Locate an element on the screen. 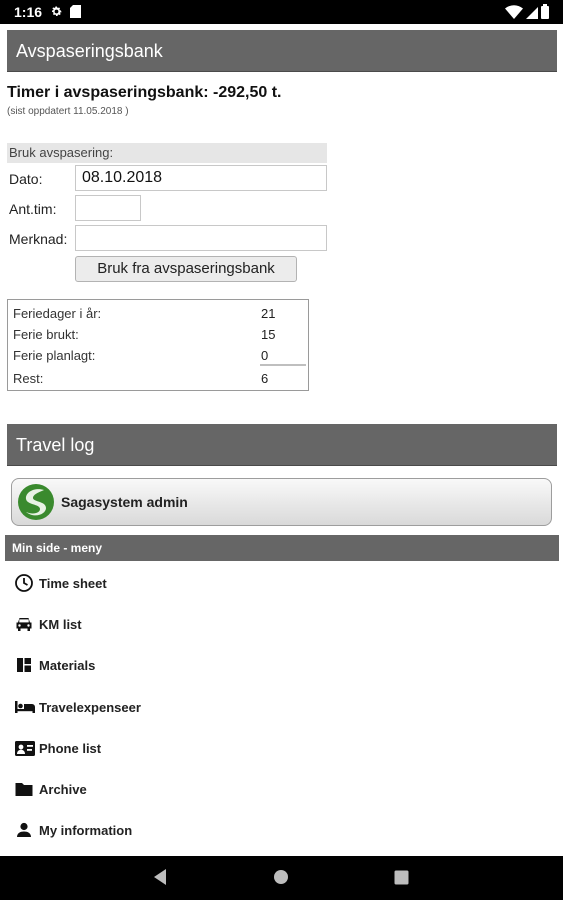 Image resolution: width=563 pixels, height=900 pixels. use-form-title: Bruk avspasering: is located at coordinates (167, 153).